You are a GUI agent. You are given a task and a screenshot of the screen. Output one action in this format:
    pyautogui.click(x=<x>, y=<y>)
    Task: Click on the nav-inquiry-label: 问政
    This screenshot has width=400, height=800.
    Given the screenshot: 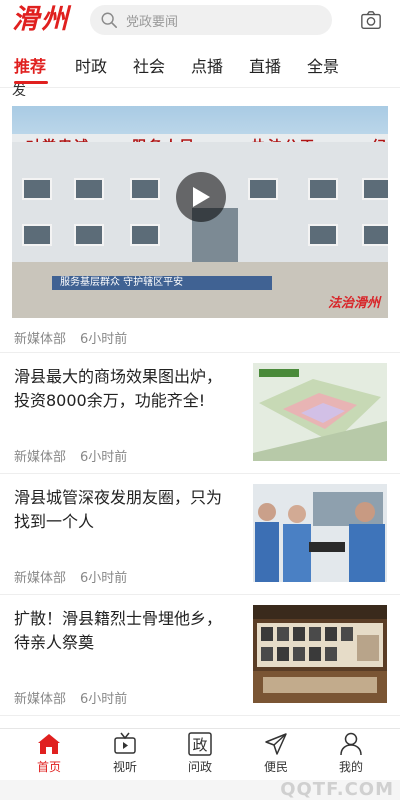 What is the action you would take?
    pyautogui.click(x=199, y=767)
    